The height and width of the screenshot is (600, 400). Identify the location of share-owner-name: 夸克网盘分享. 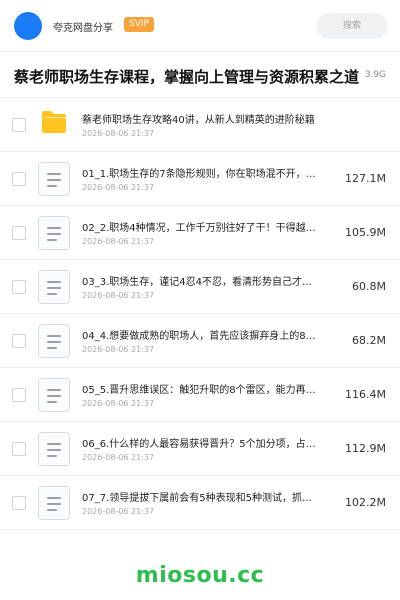
(83, 28).